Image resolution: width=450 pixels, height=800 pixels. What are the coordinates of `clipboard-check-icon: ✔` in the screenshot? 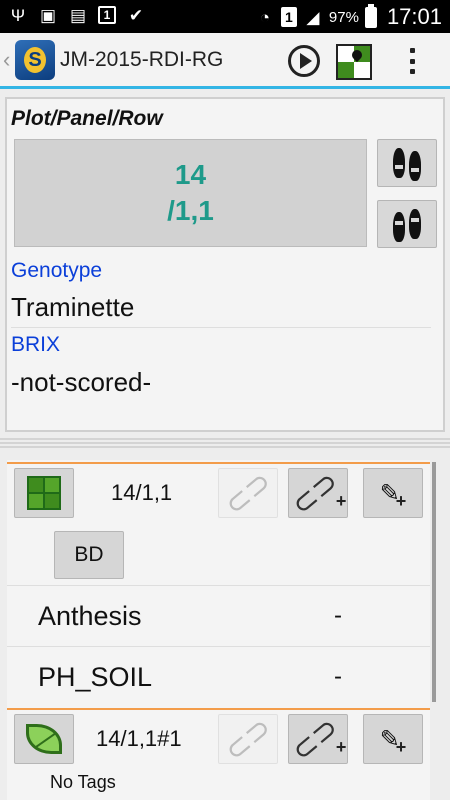 It's located at (136, 15).